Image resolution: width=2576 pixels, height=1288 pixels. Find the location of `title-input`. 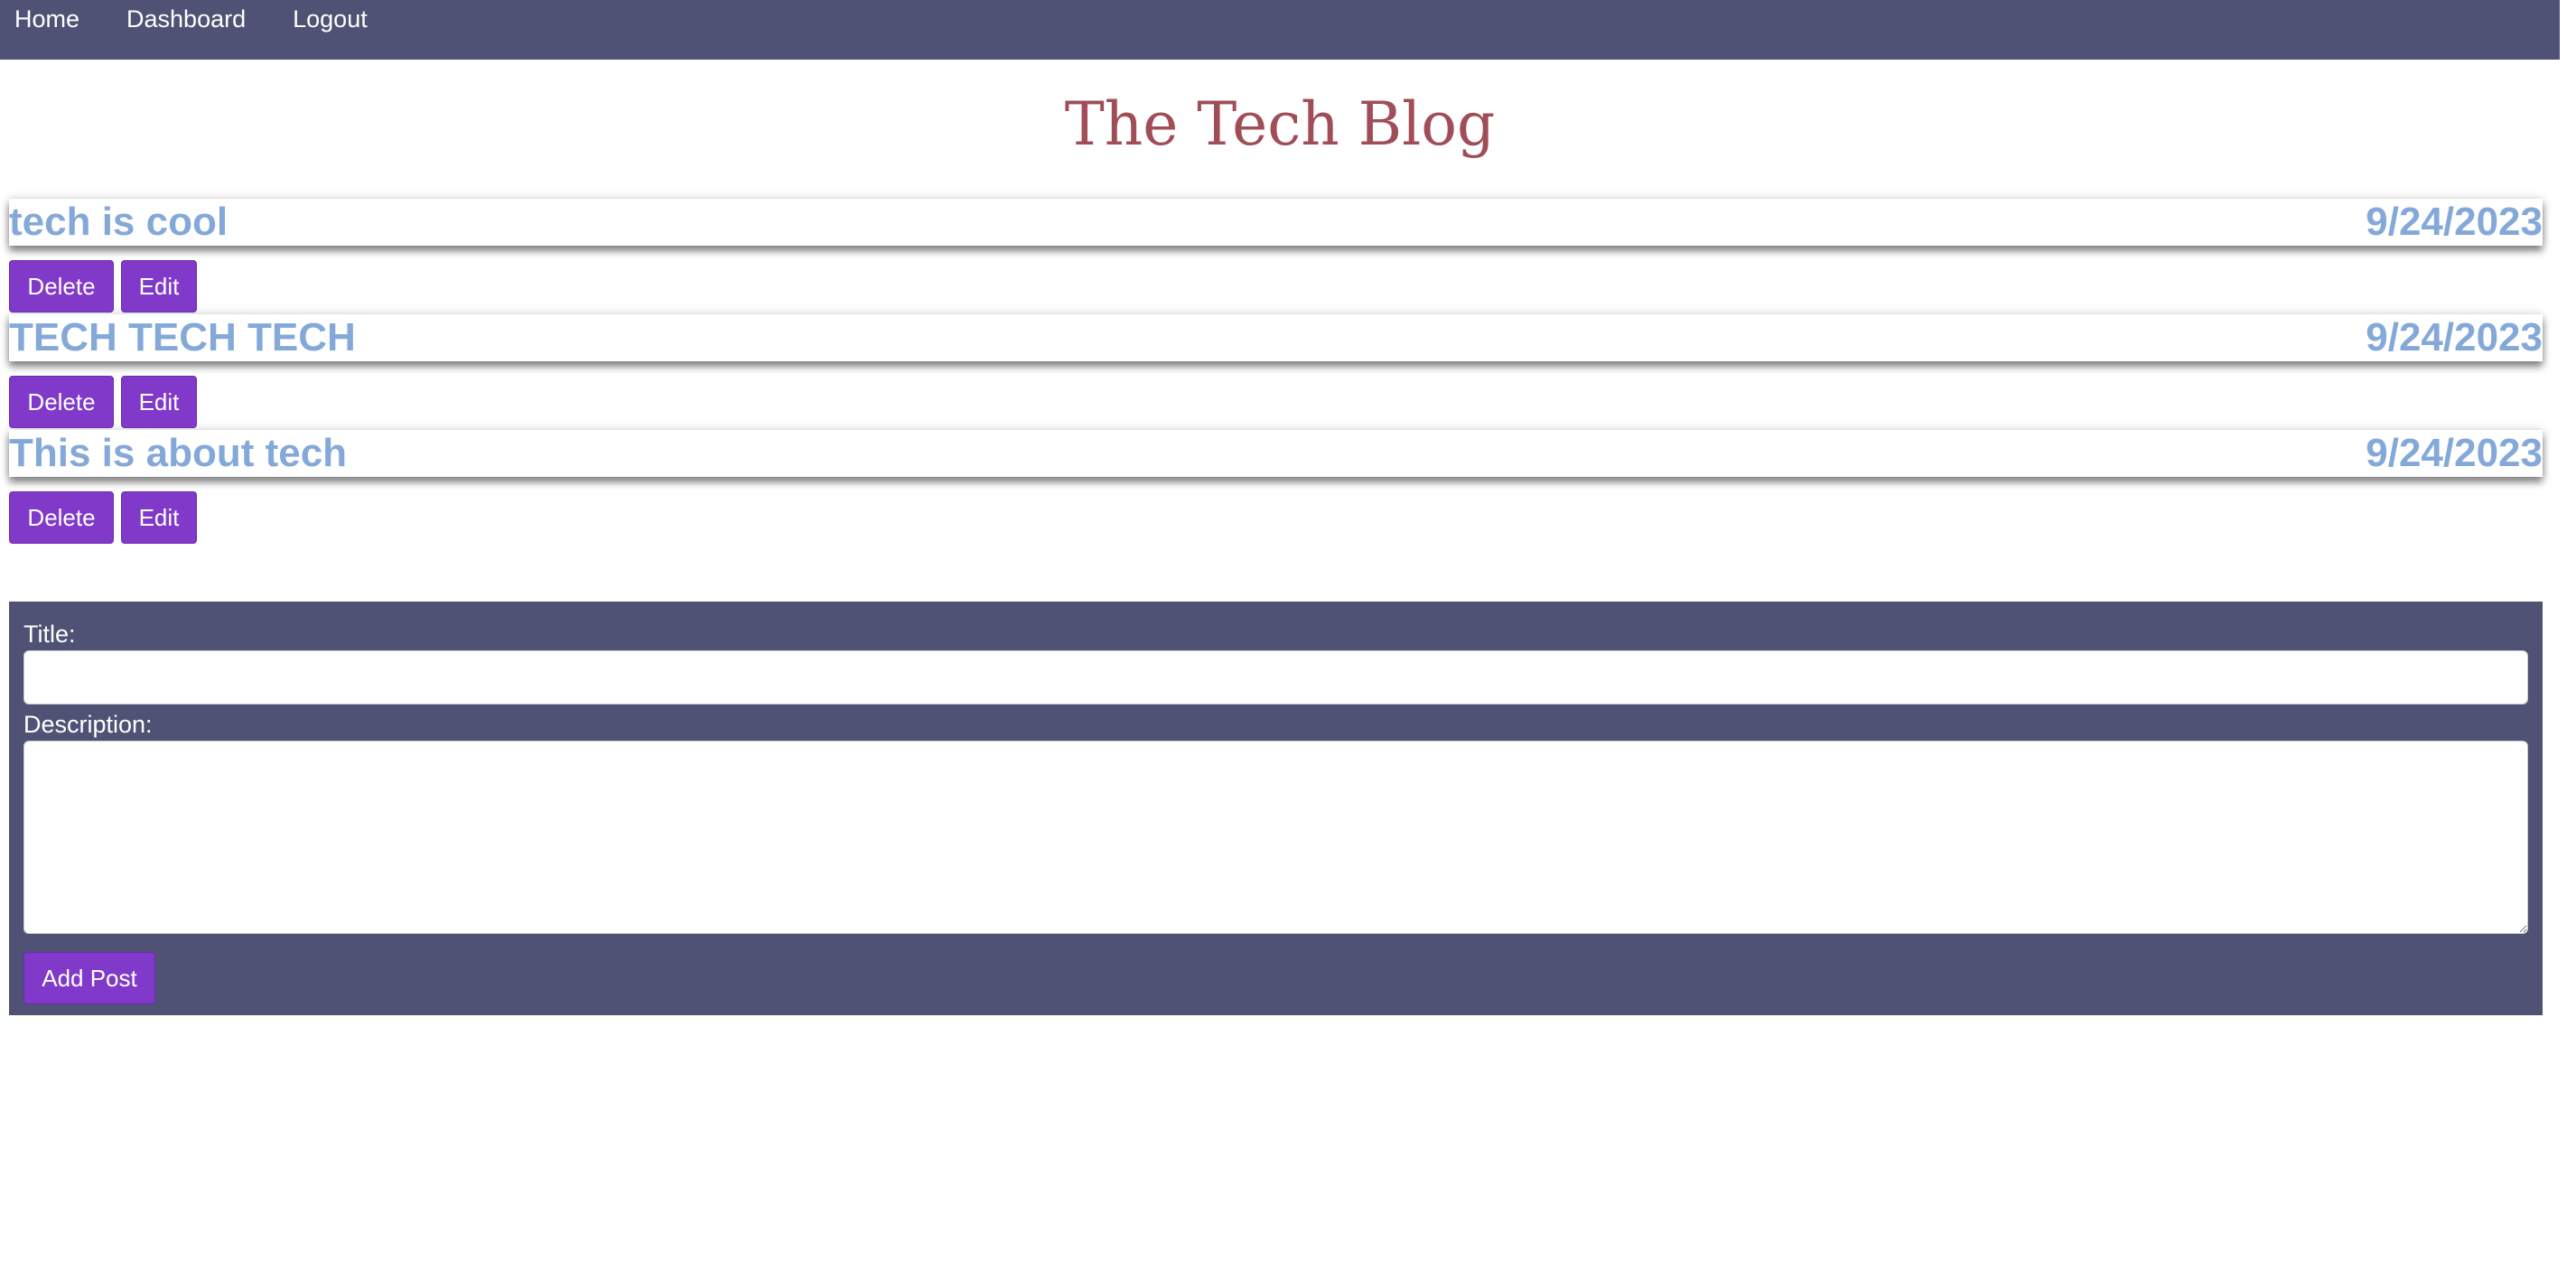

title-input is located at coordinates (1275, 677).